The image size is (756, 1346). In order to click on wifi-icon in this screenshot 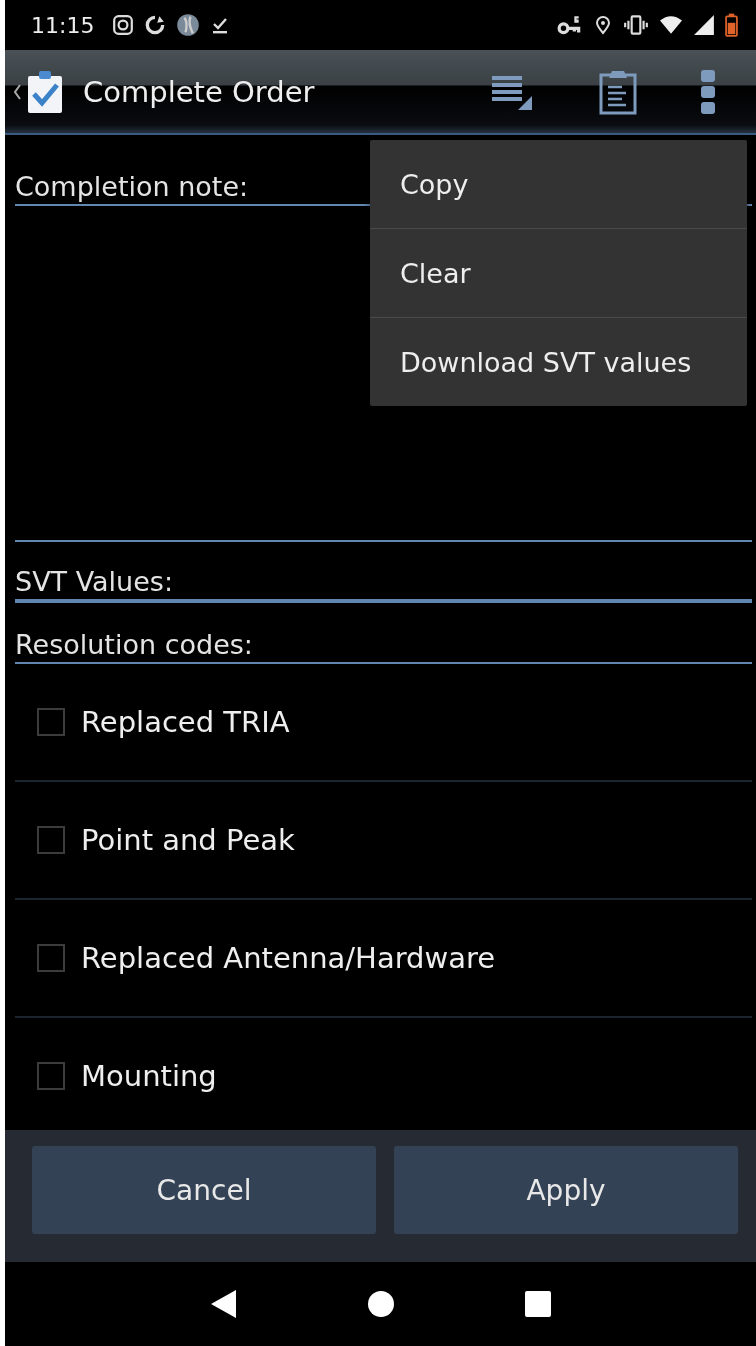, I will do `click(671, 25)`.